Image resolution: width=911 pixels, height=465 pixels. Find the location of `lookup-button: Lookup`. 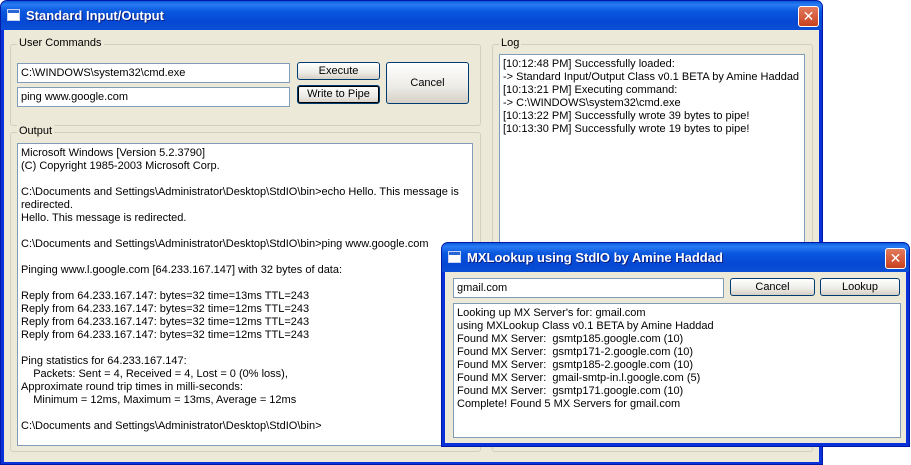

lookup-button: Lookup is located at coordinates (860, 287).